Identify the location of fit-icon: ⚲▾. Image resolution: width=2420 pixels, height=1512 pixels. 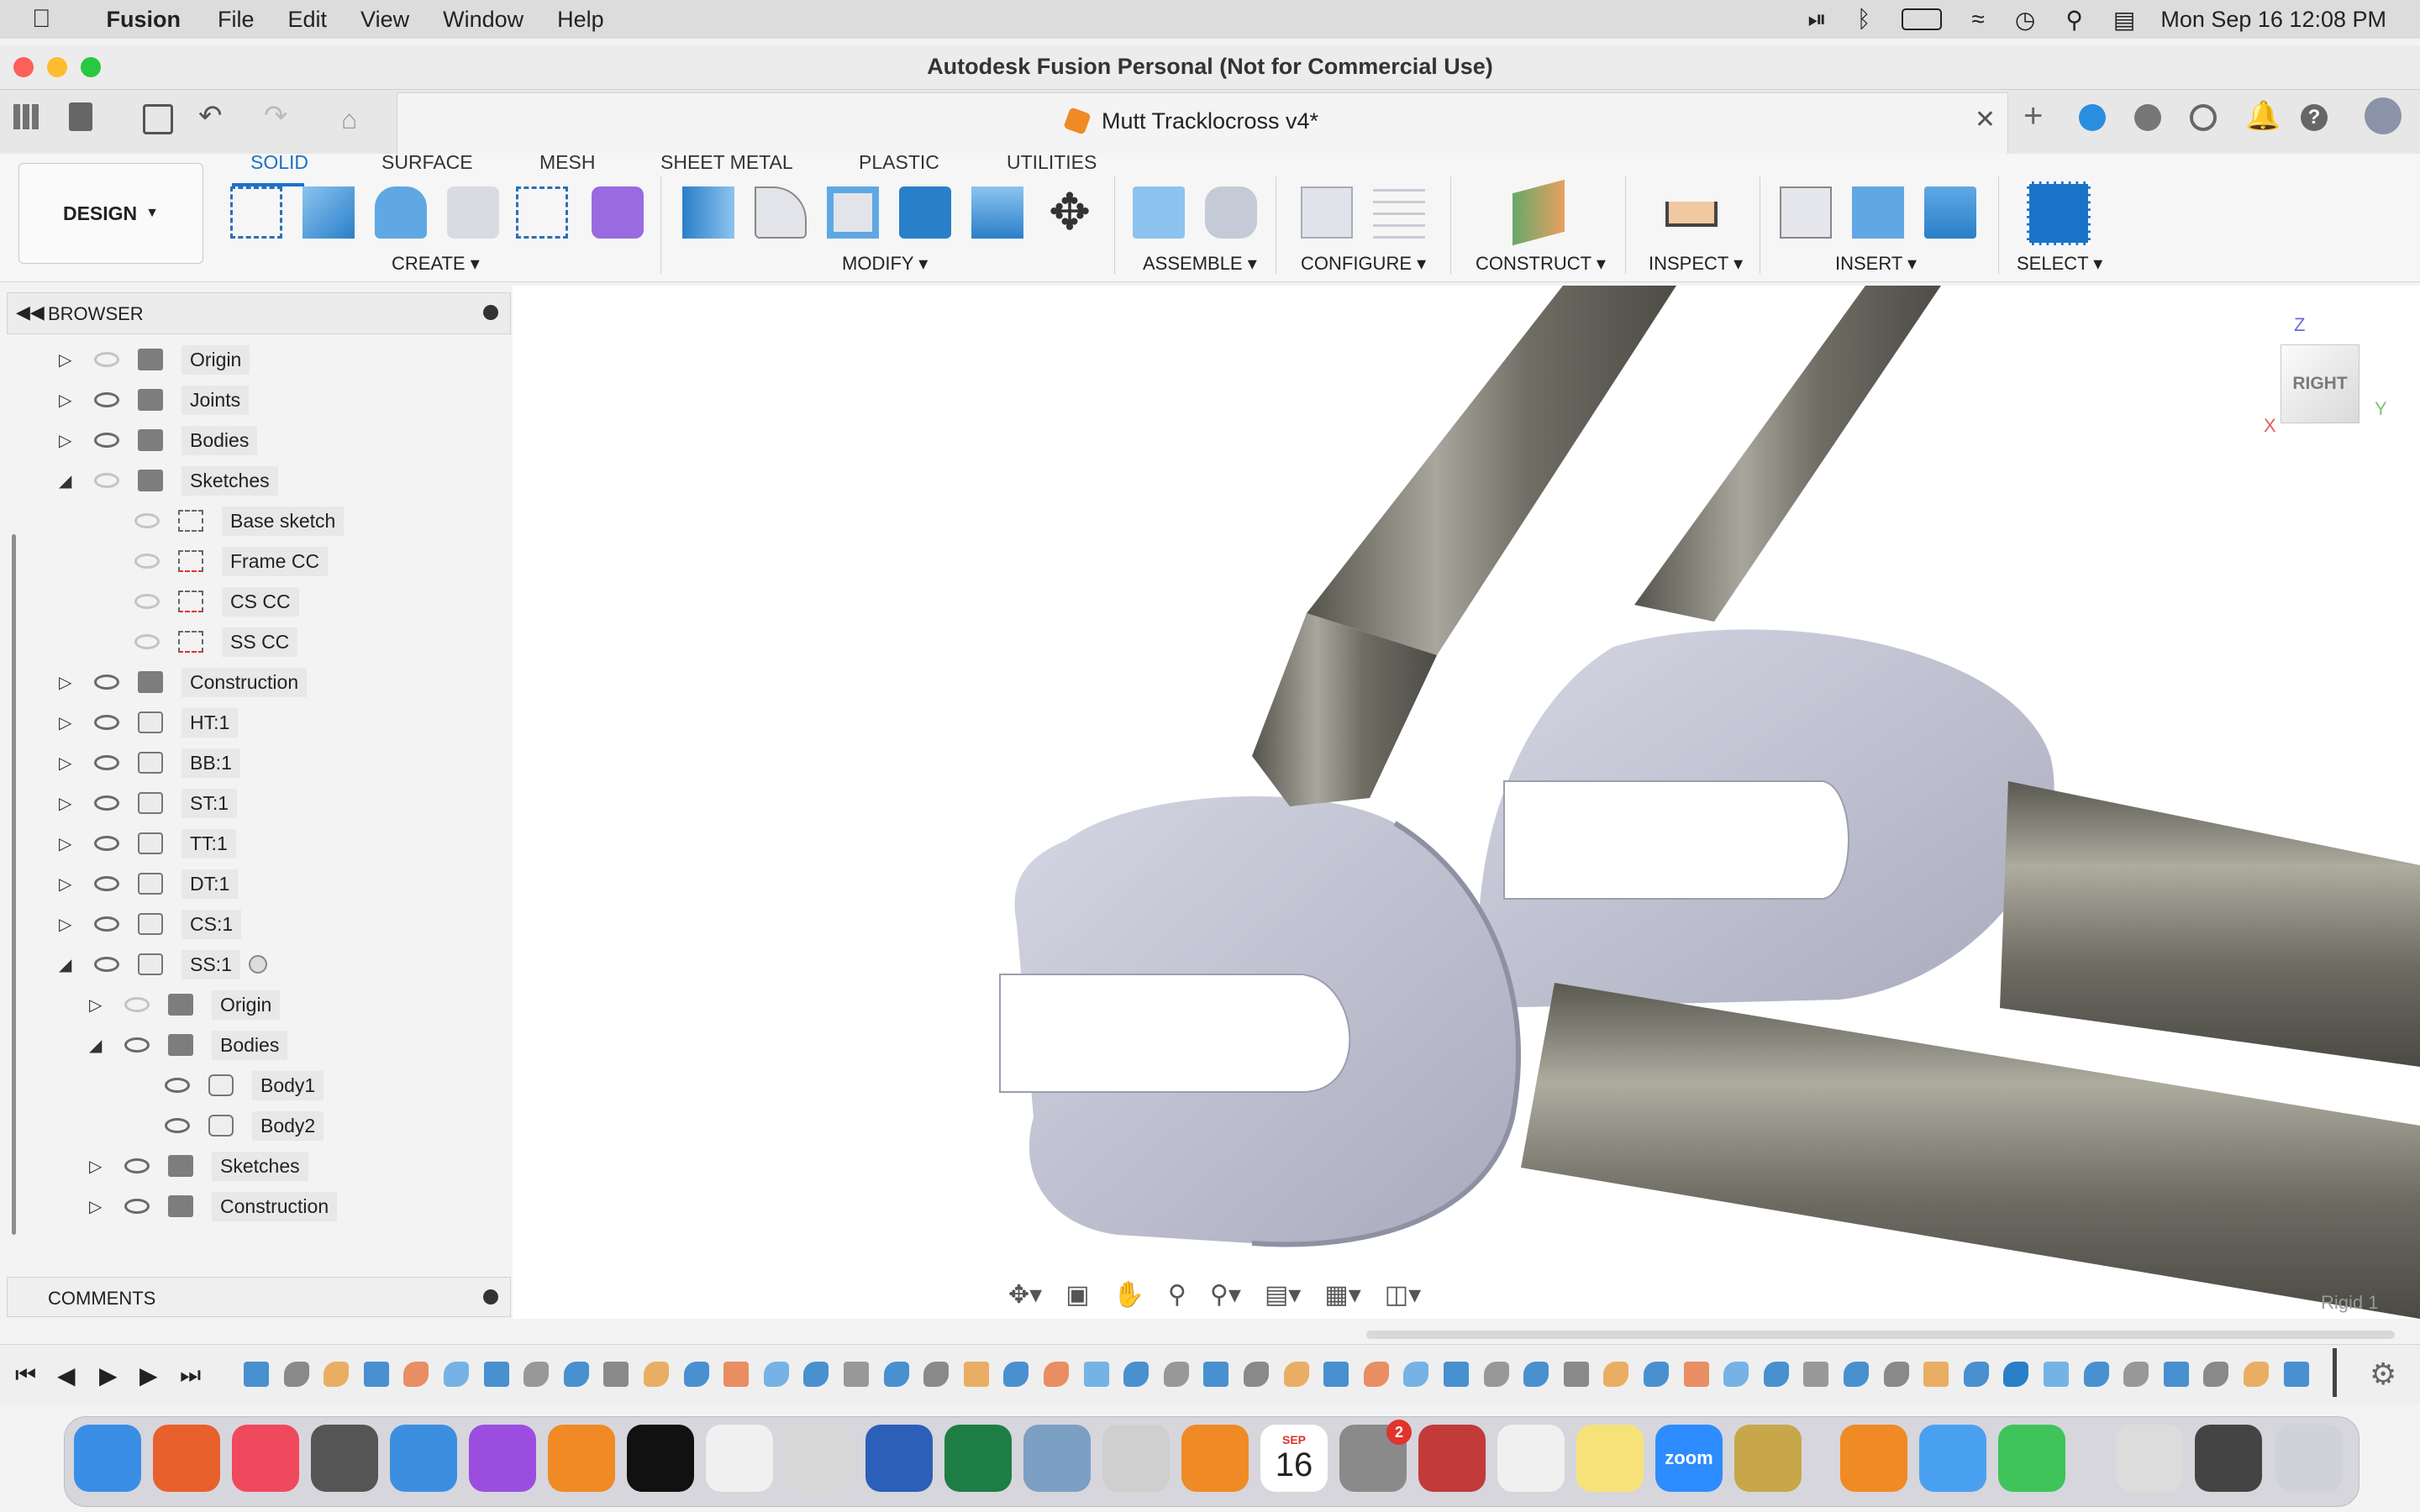
(1225, 1295).